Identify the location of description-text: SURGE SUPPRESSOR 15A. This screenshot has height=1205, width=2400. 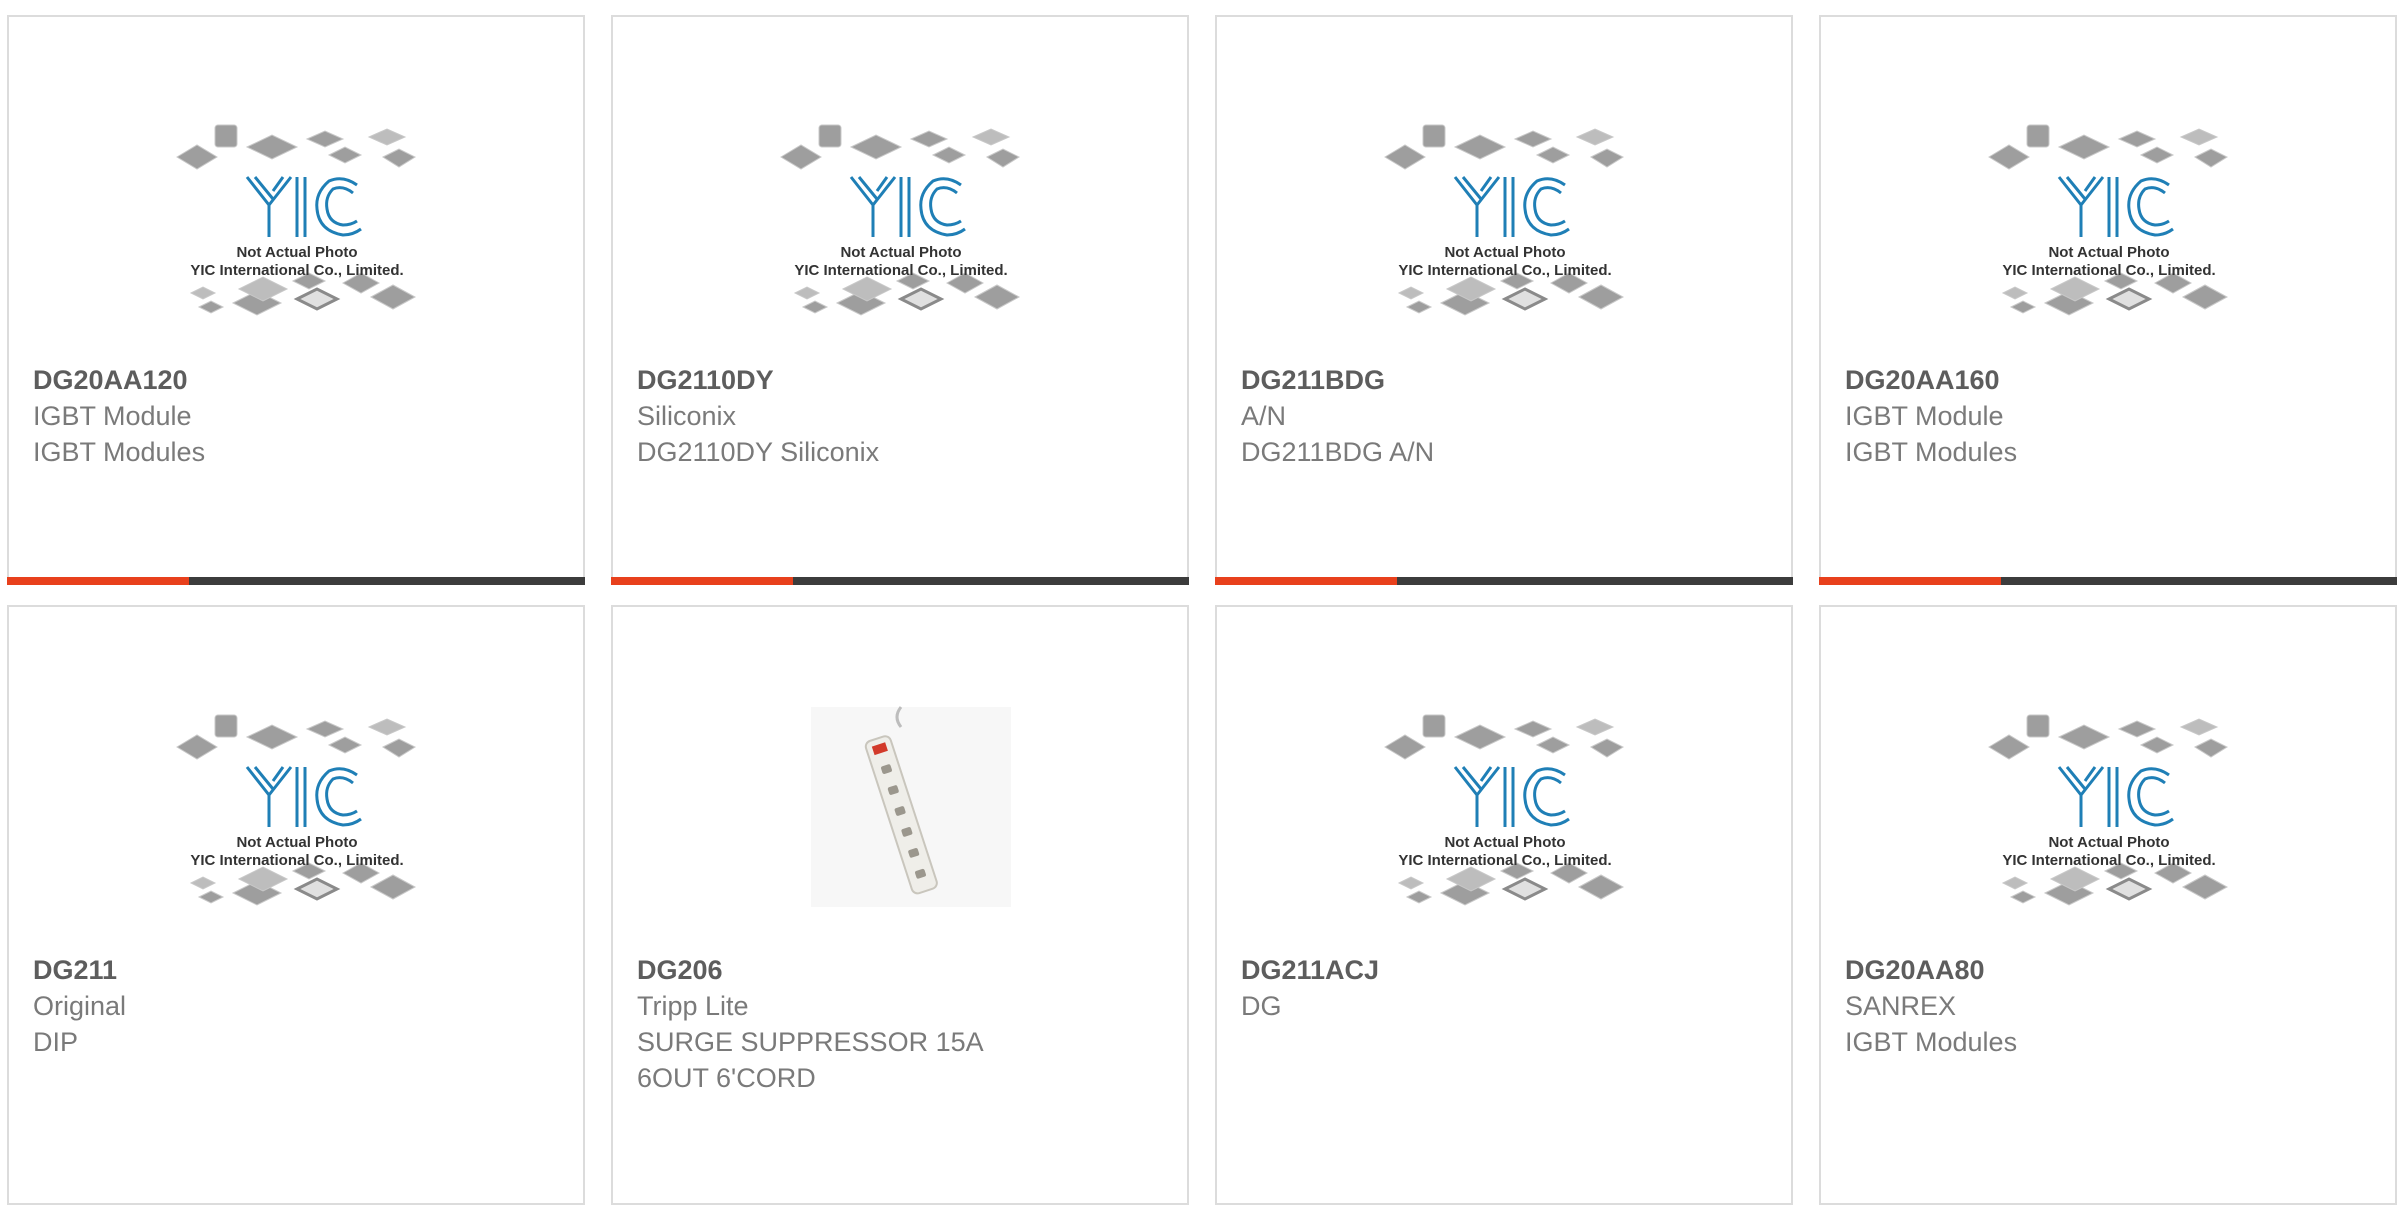
(810, 1042).